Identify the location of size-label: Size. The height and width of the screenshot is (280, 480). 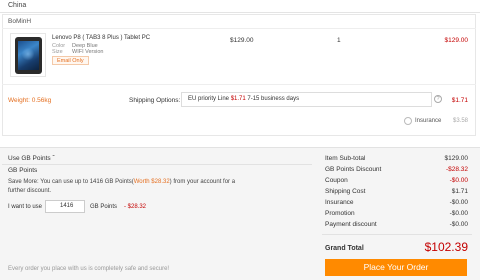
(57, 52).